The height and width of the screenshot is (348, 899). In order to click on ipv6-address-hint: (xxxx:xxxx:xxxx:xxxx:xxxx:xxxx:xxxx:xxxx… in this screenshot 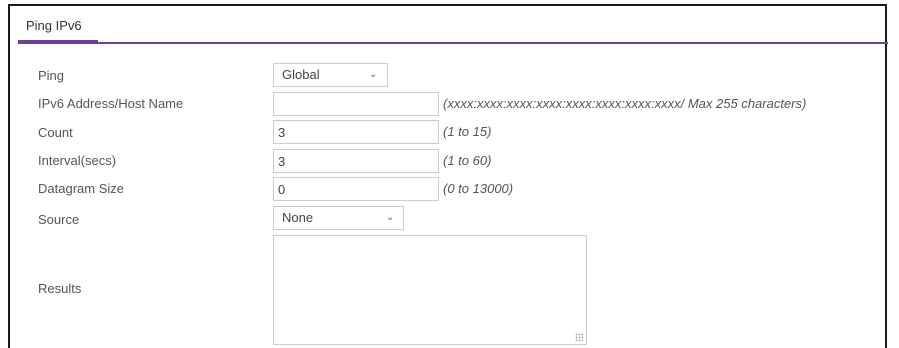, I will do `click(625, 103)`.